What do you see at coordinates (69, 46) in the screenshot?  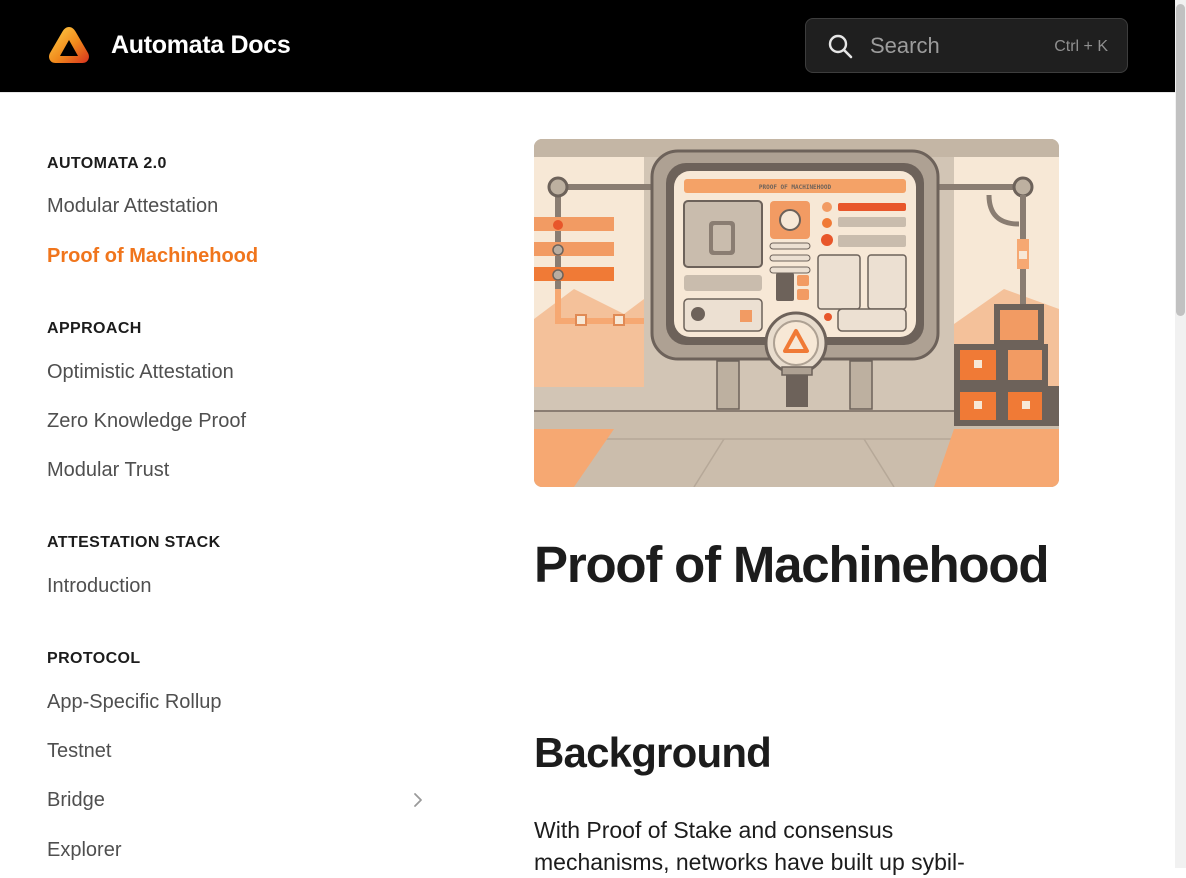 I see `automata-logo-icon` at bounding box center [69, 46].